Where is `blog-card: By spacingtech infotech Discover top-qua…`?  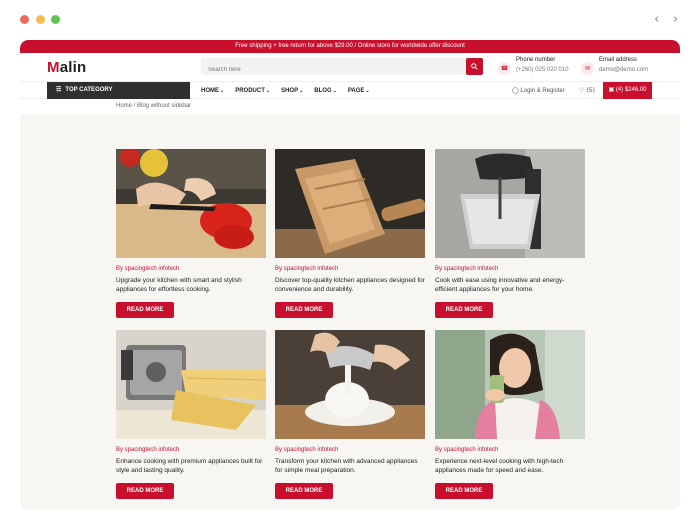 blog-card: By spacingtech infotech Discover top-qua… is located at coordinates (350, 233).